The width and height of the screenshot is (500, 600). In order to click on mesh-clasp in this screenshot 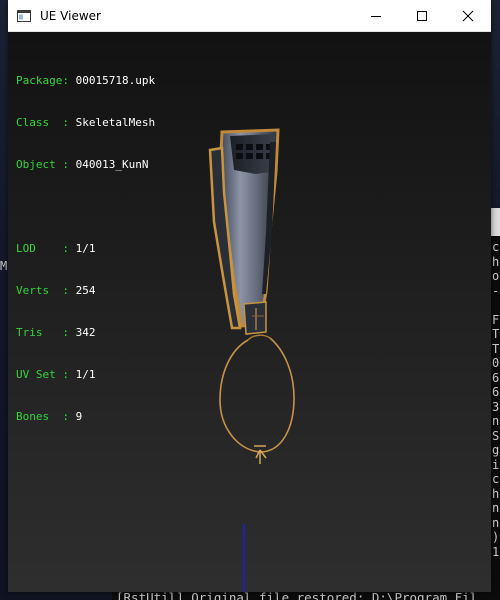, I will do `click(255, 318)`.